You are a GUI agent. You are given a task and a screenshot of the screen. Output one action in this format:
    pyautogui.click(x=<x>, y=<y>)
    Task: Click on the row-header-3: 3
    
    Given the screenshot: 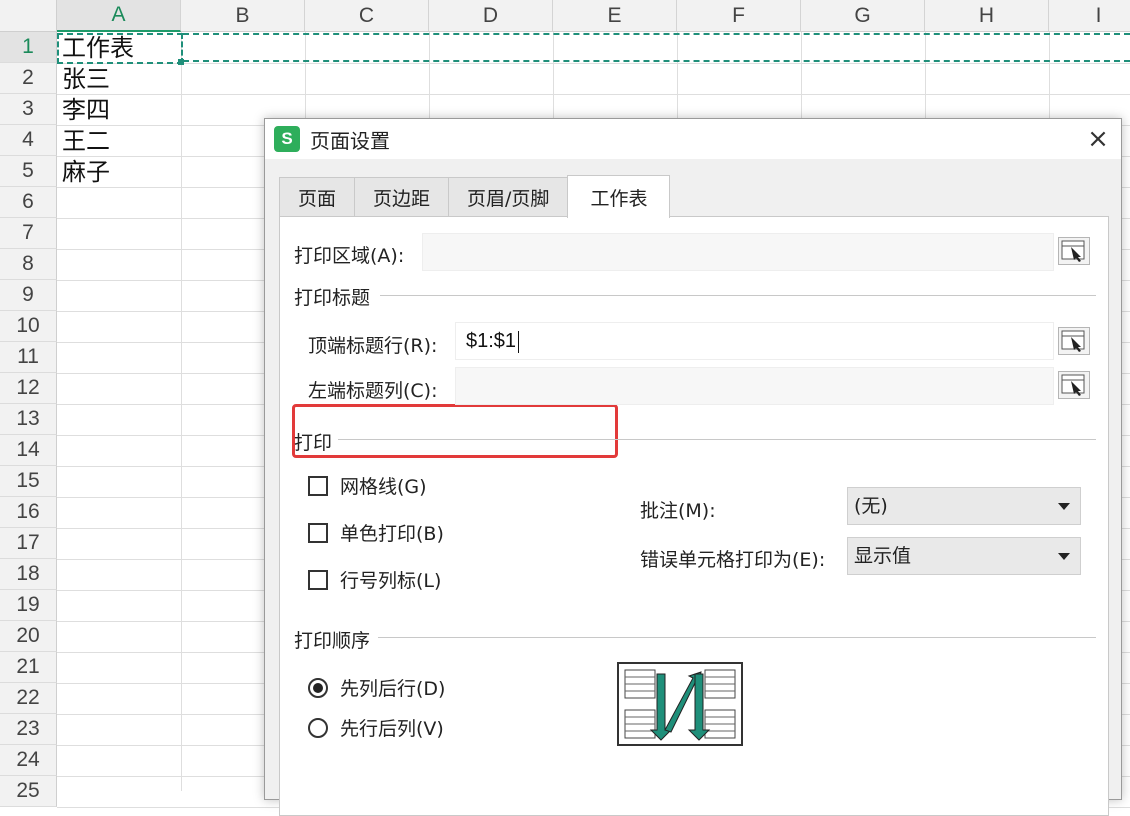 What is the action you would take?
    pyautogui.click(x=28, y=109)
    